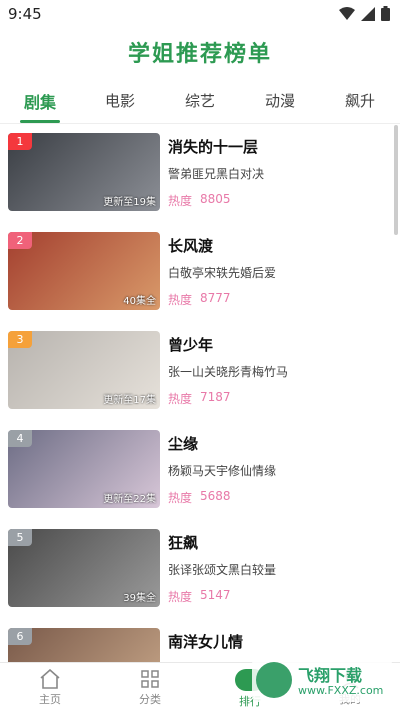 Image resolution: width=400 pixels, height=710 pixels. Describe the element at coordinates (129, 202) in the screenshot. I see `episode-status: 更新至19集` at that location.